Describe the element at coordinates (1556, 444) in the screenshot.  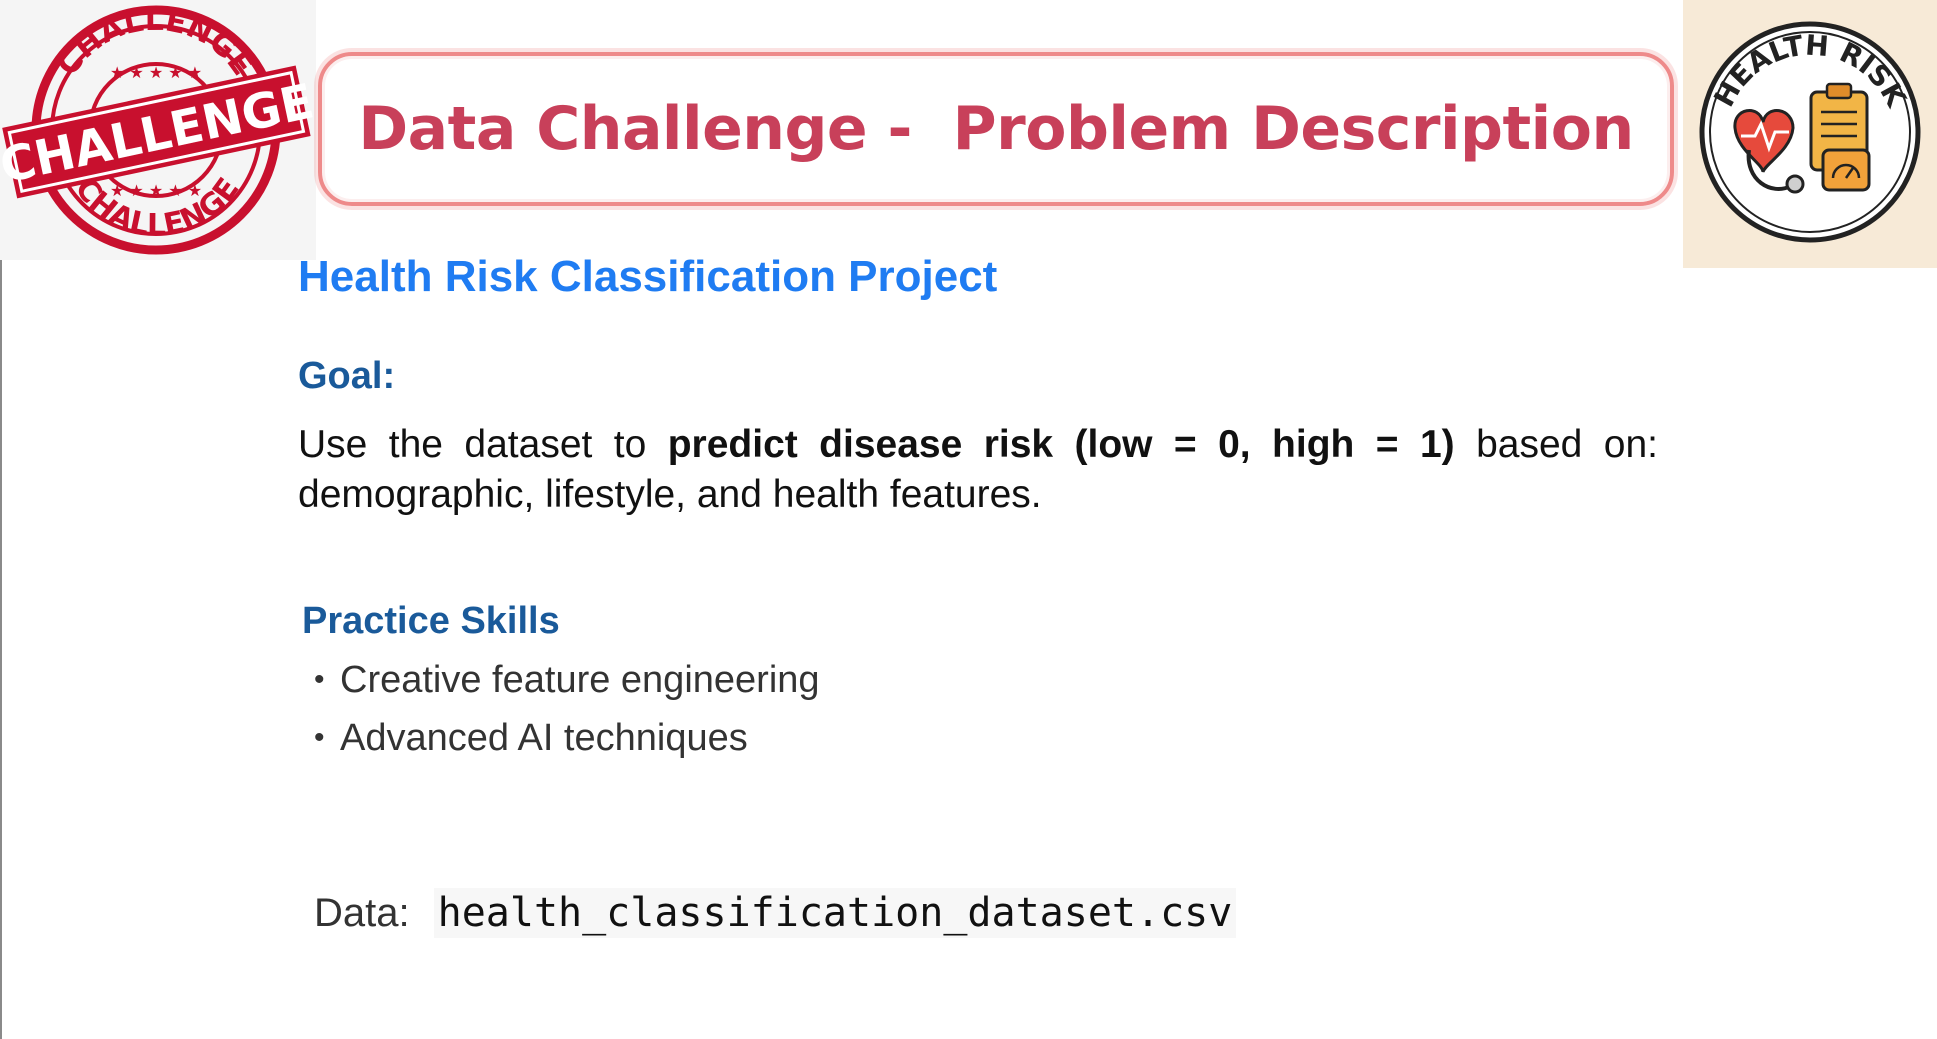
I see `goal-text-suffix: based on:` at that location.